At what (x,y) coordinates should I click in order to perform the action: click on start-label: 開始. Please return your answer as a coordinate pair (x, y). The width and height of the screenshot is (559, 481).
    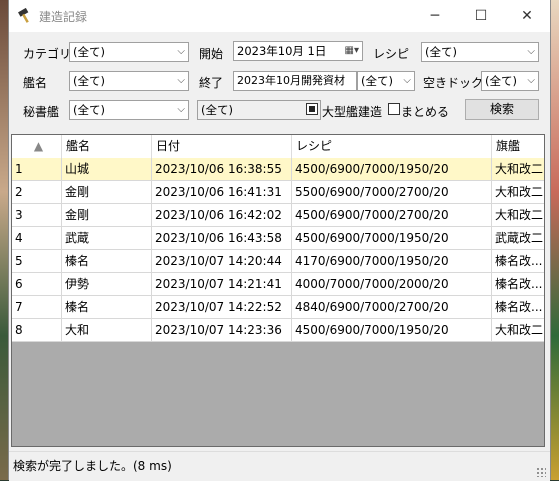
    Looking at the image, I should click on (211, 54).